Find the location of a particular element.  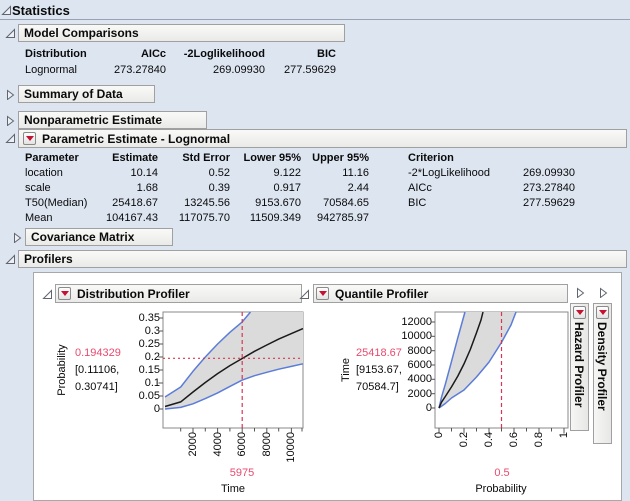

section-title: Summary of Data is located at coordinates (73, 94).